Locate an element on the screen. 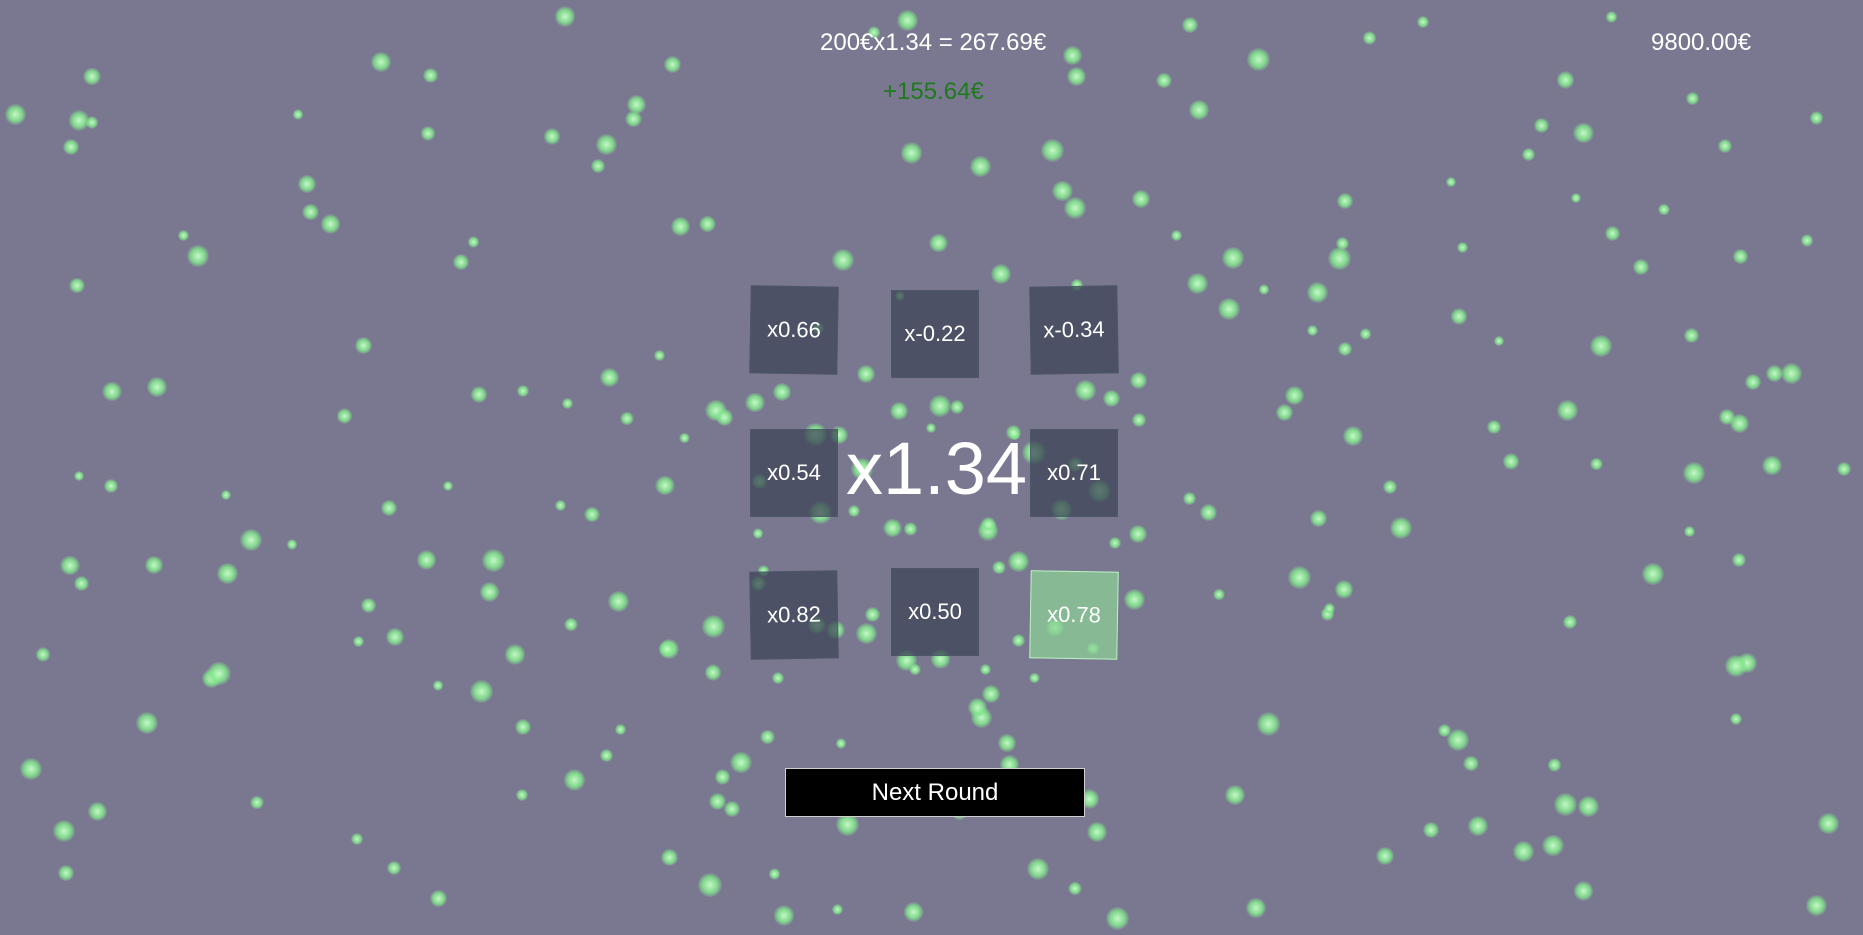 This screenshot has height=935, width=1863. multiplier-tile: x-0.22 is located at coordinates (935, 334).